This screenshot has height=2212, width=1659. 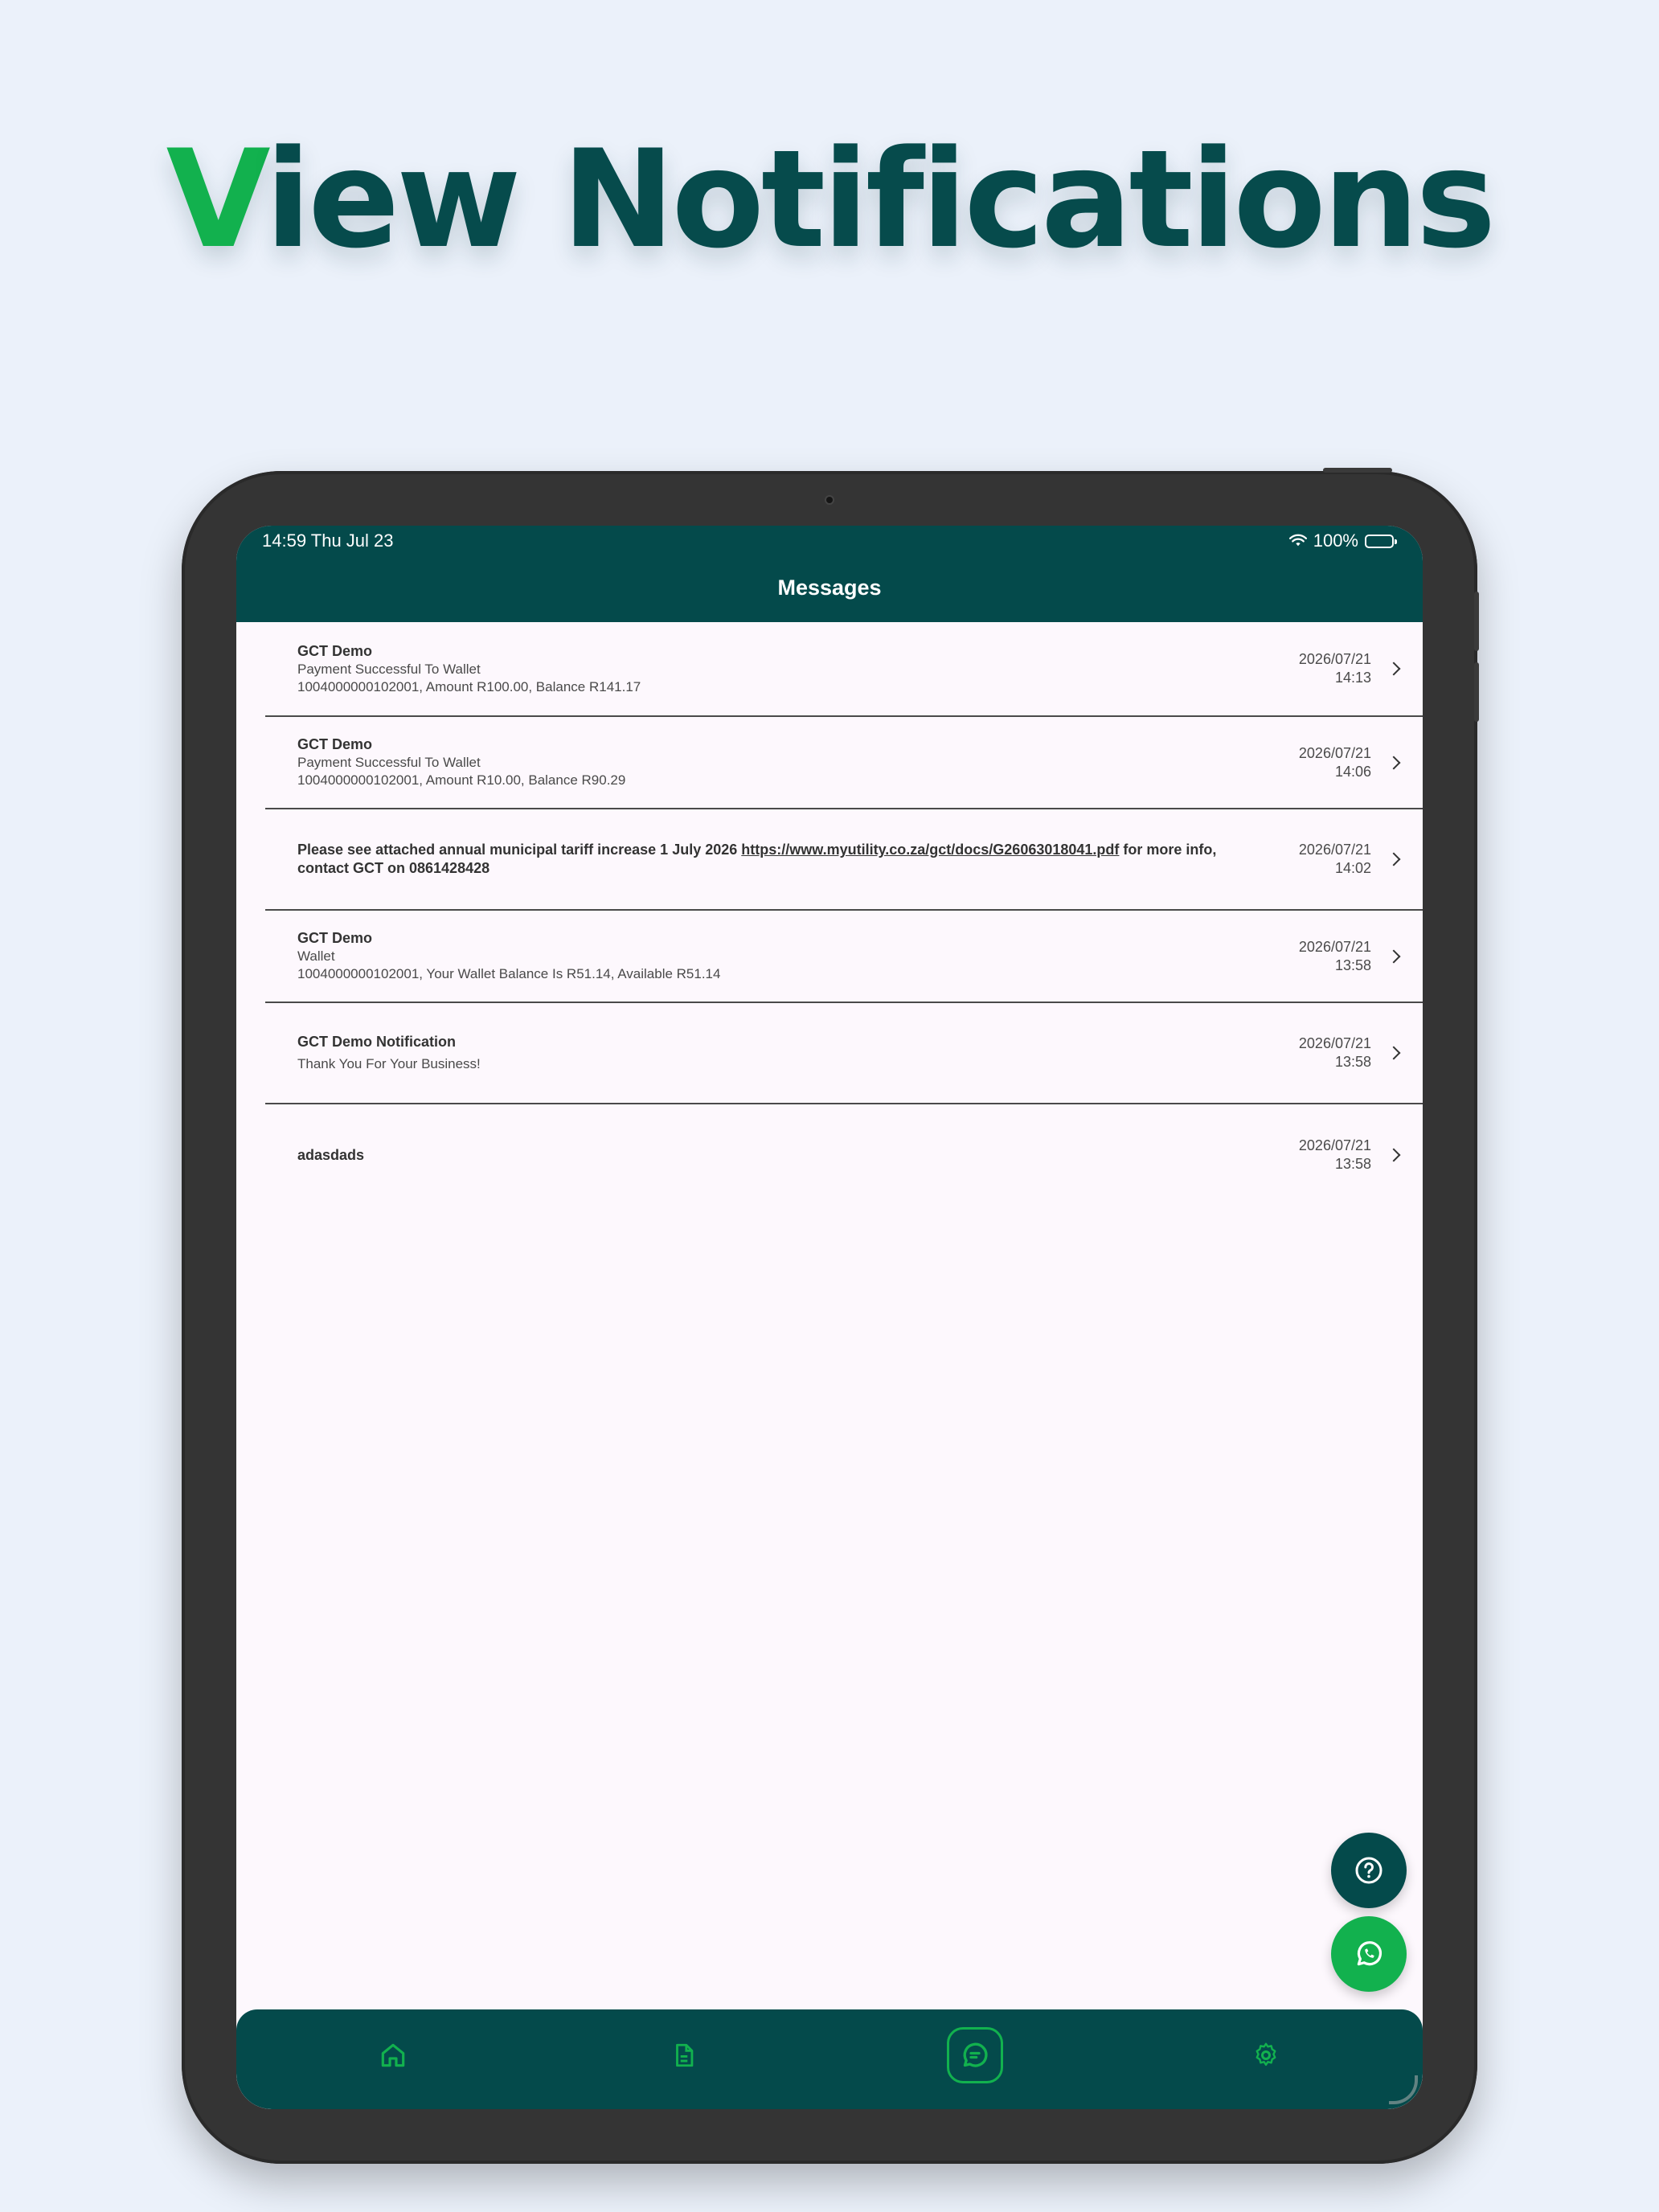 What do you see at coordinates (316, 956) in the screenshot?
I see `message-line: Wallet` at bounding box center [316, 956].